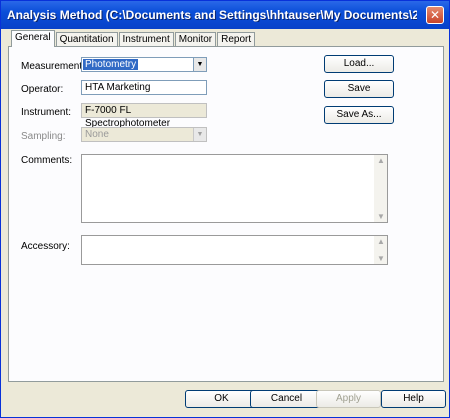 This screenshot has height=418, width=450. Describe the element at coordinates (234, 250) in the screenshot. I see `accessory-textarea: ▲ ▼` at that location.